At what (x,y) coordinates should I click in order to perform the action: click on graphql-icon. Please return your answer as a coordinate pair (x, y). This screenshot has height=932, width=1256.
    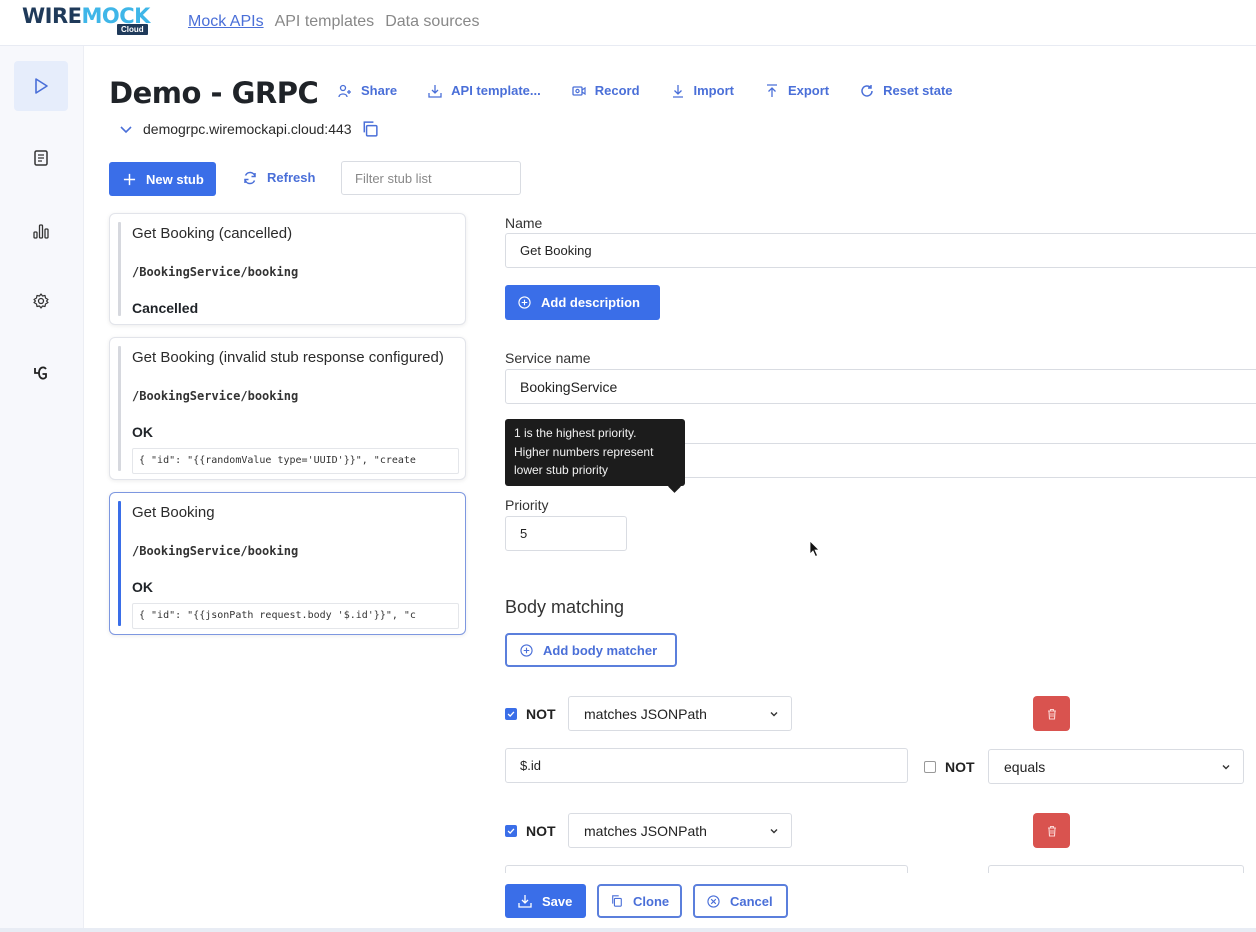
    Looking at the image, I should click on (40, 373).